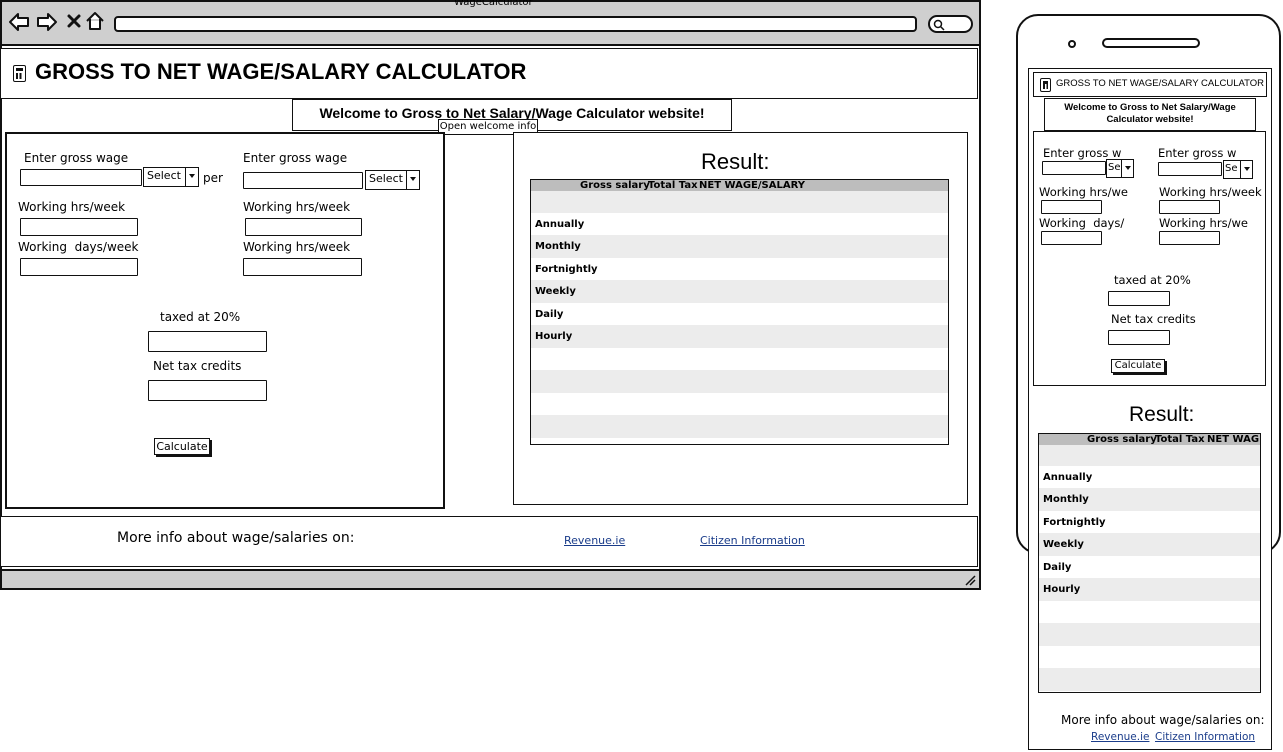 The width and height of the screenshot is (1283, 752). Describe the element at coordinates (281, 71) in the screenshot. I see `page-title: GROSS TO NET WAGE/SALARY CALCULATOR` at that location.